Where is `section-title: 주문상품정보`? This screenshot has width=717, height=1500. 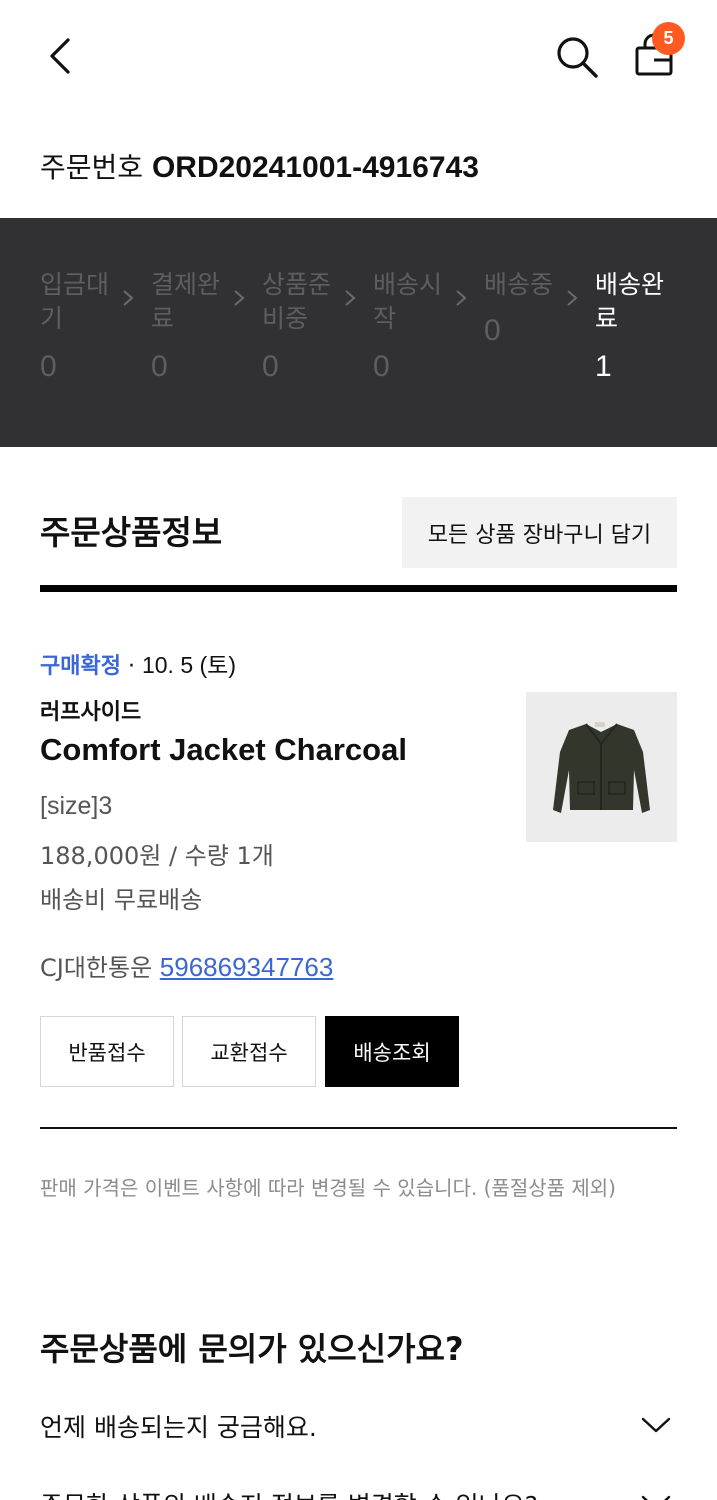
section-title: 주문상품정보 is located at coordinates (131, 532).